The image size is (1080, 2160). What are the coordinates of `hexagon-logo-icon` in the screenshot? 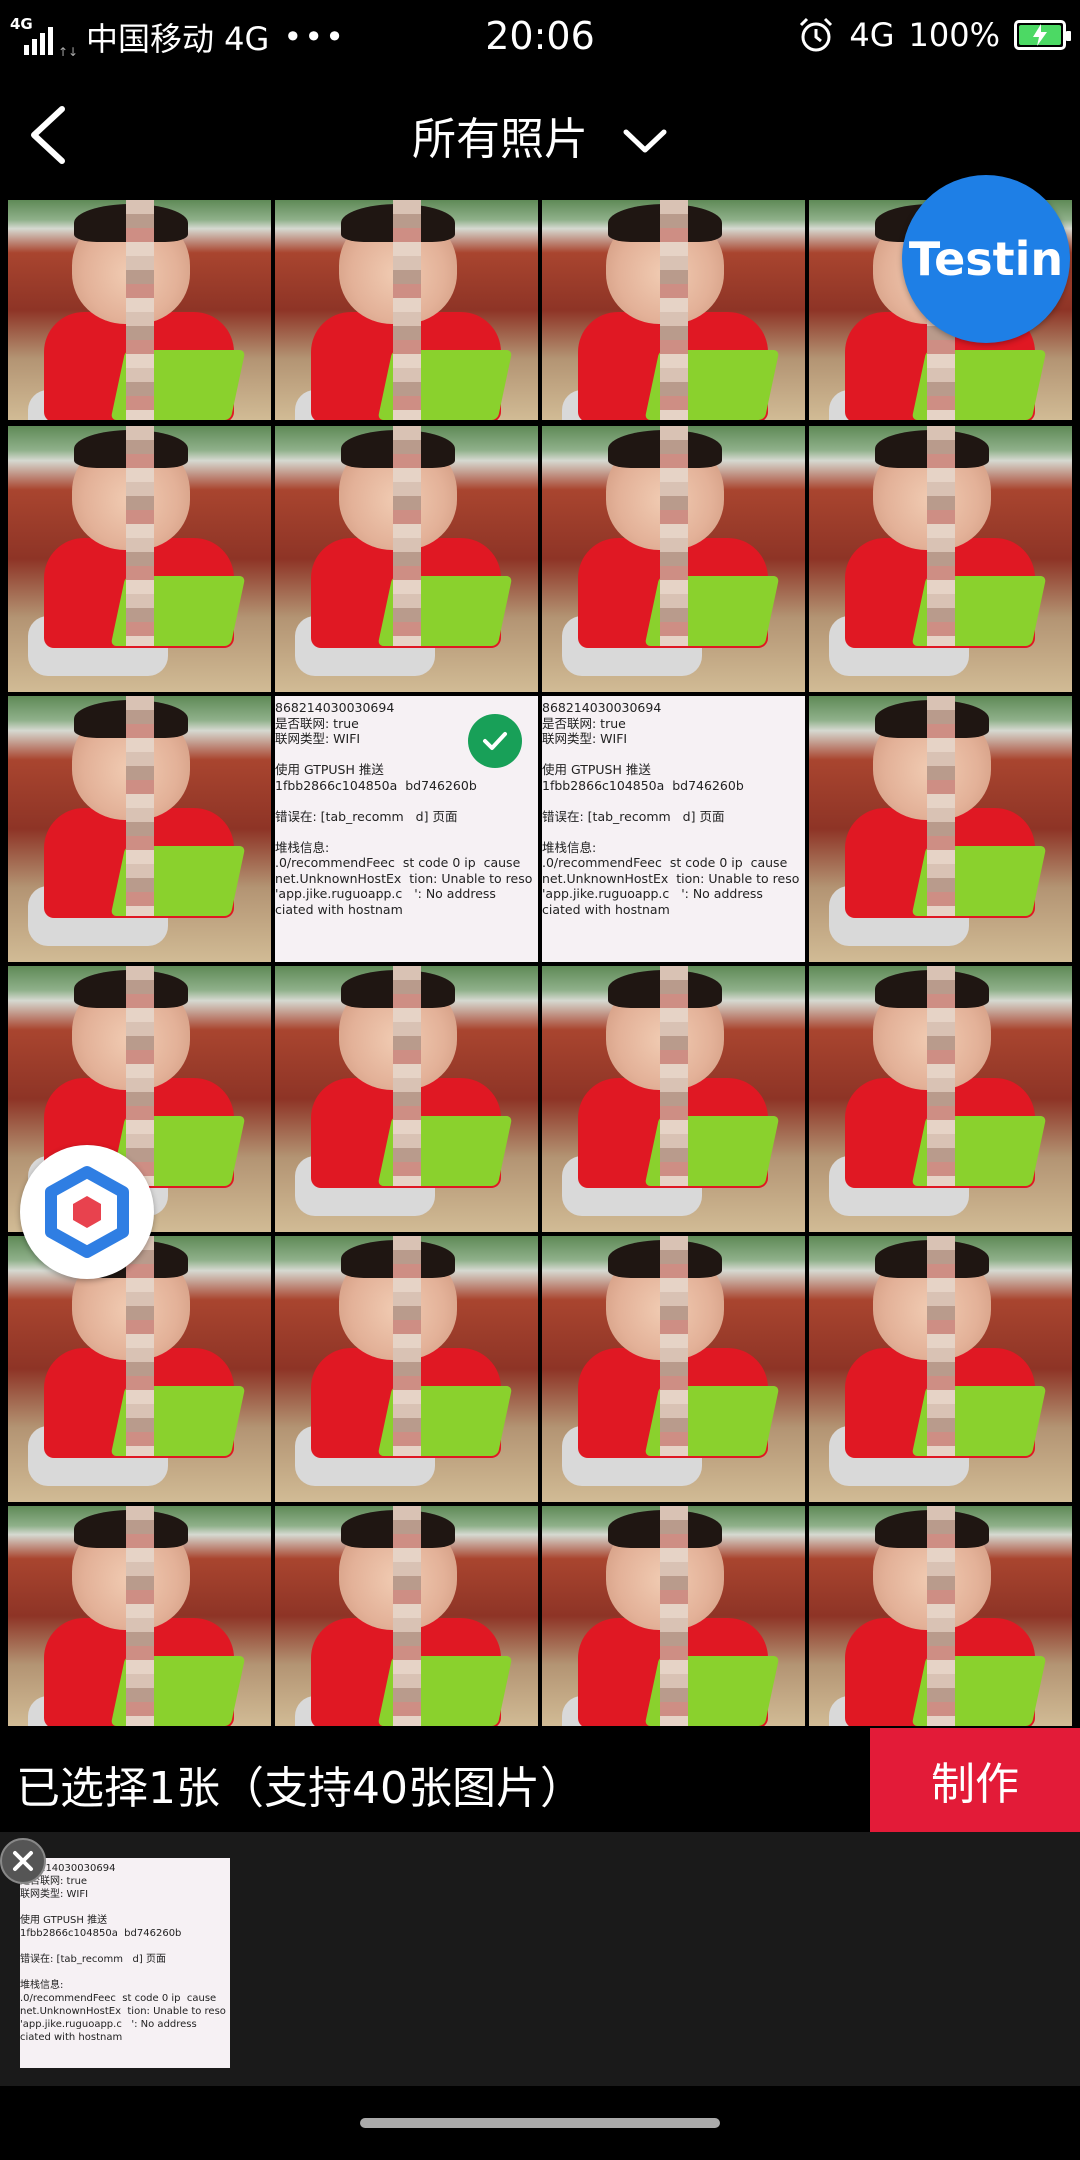 It's located at (87, 1212).